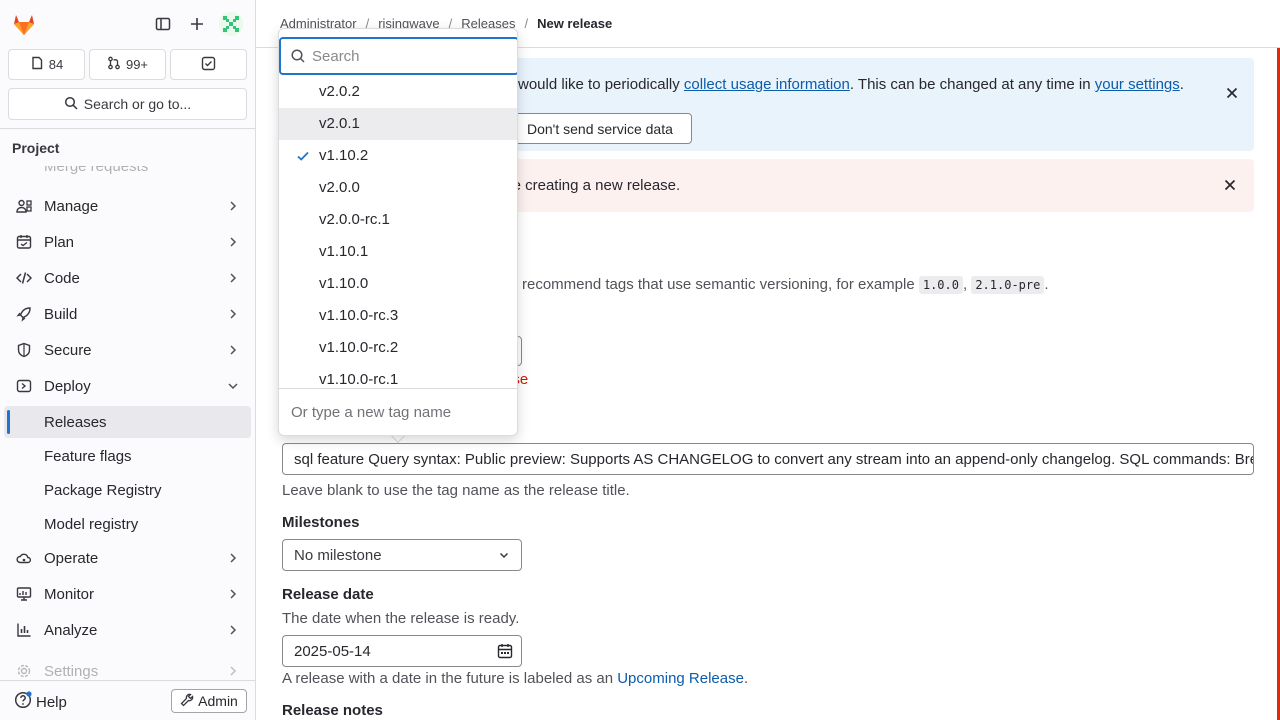 The width and height of the screenshot is (1280, 720). Describe the element at coordinates (402, 555) in the screenshot. I see `milestone-select: No milestone` at that location.